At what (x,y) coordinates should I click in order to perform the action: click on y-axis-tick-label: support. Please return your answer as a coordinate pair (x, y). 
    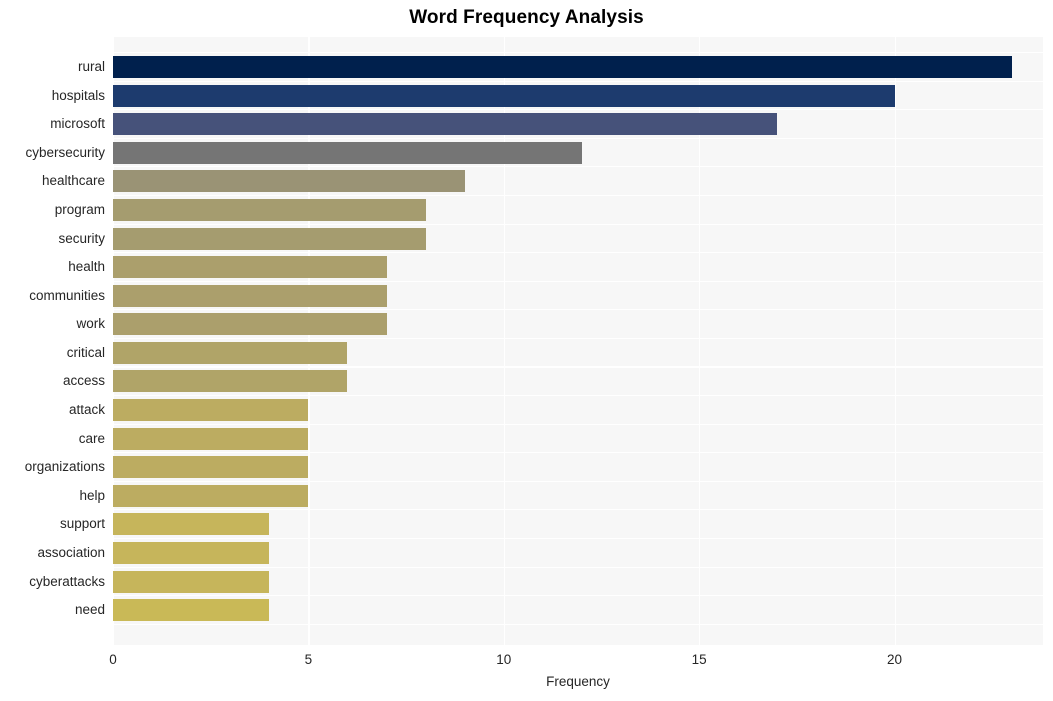
    Looking at the image, I should click on (82, 524).